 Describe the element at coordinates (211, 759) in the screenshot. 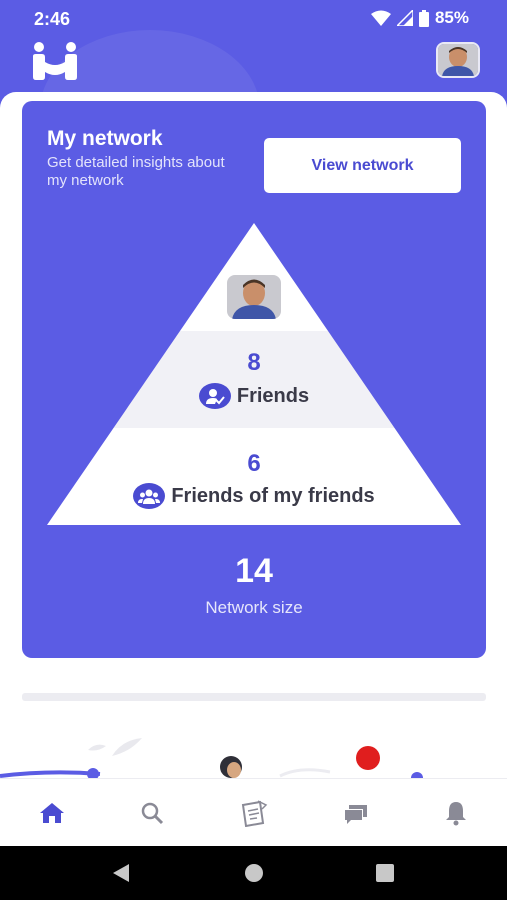

I see `decorative-illustration` at that location.